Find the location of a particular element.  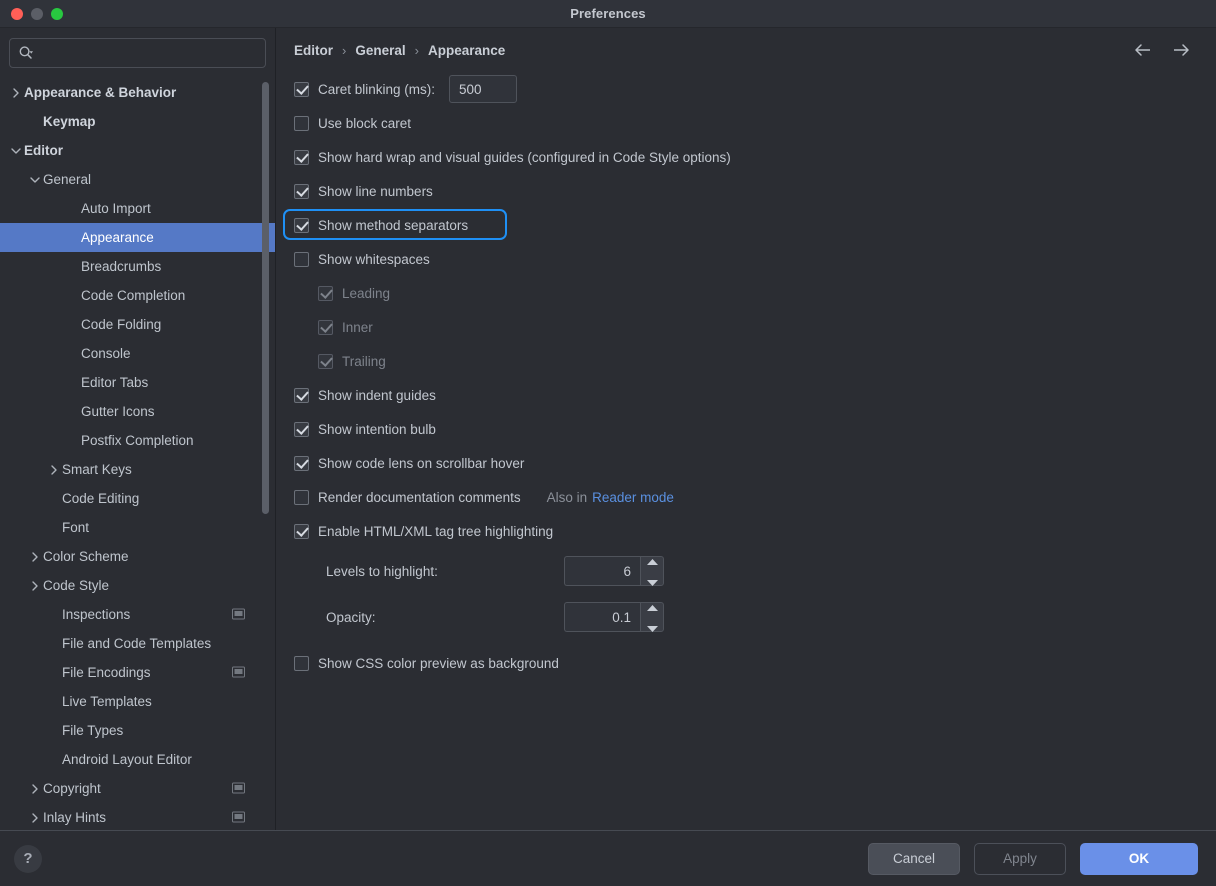

search-input is located at coordinates (145, 53).